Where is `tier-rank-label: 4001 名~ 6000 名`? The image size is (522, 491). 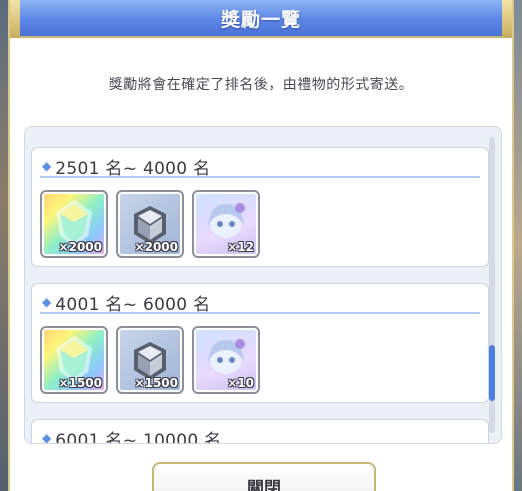
tier-rank-label: 4001 名~ 6000 名 is located at coordinates (133, 304).